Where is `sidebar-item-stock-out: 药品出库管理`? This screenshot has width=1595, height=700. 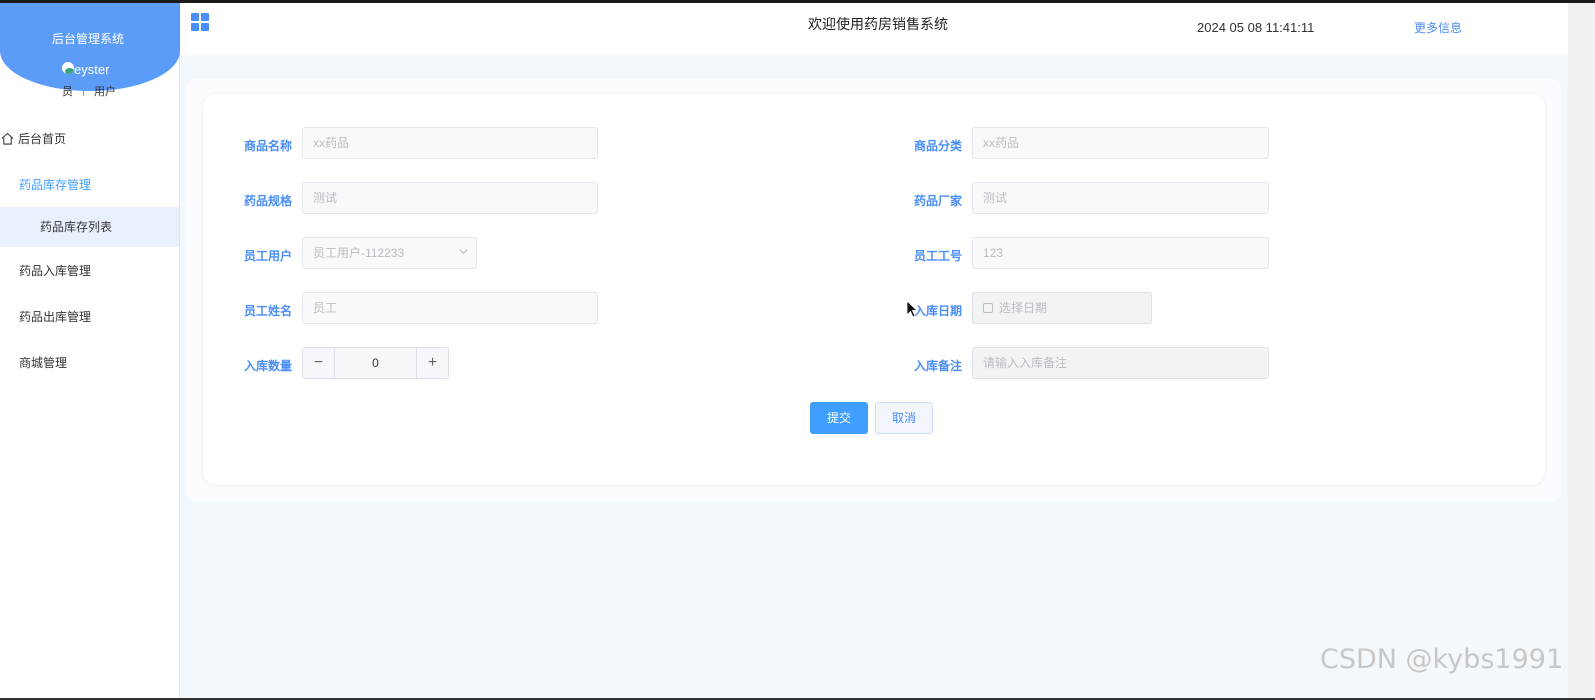
sidebar-item-stock-out: 药品出库管理 is located at coordinates (89, 317).